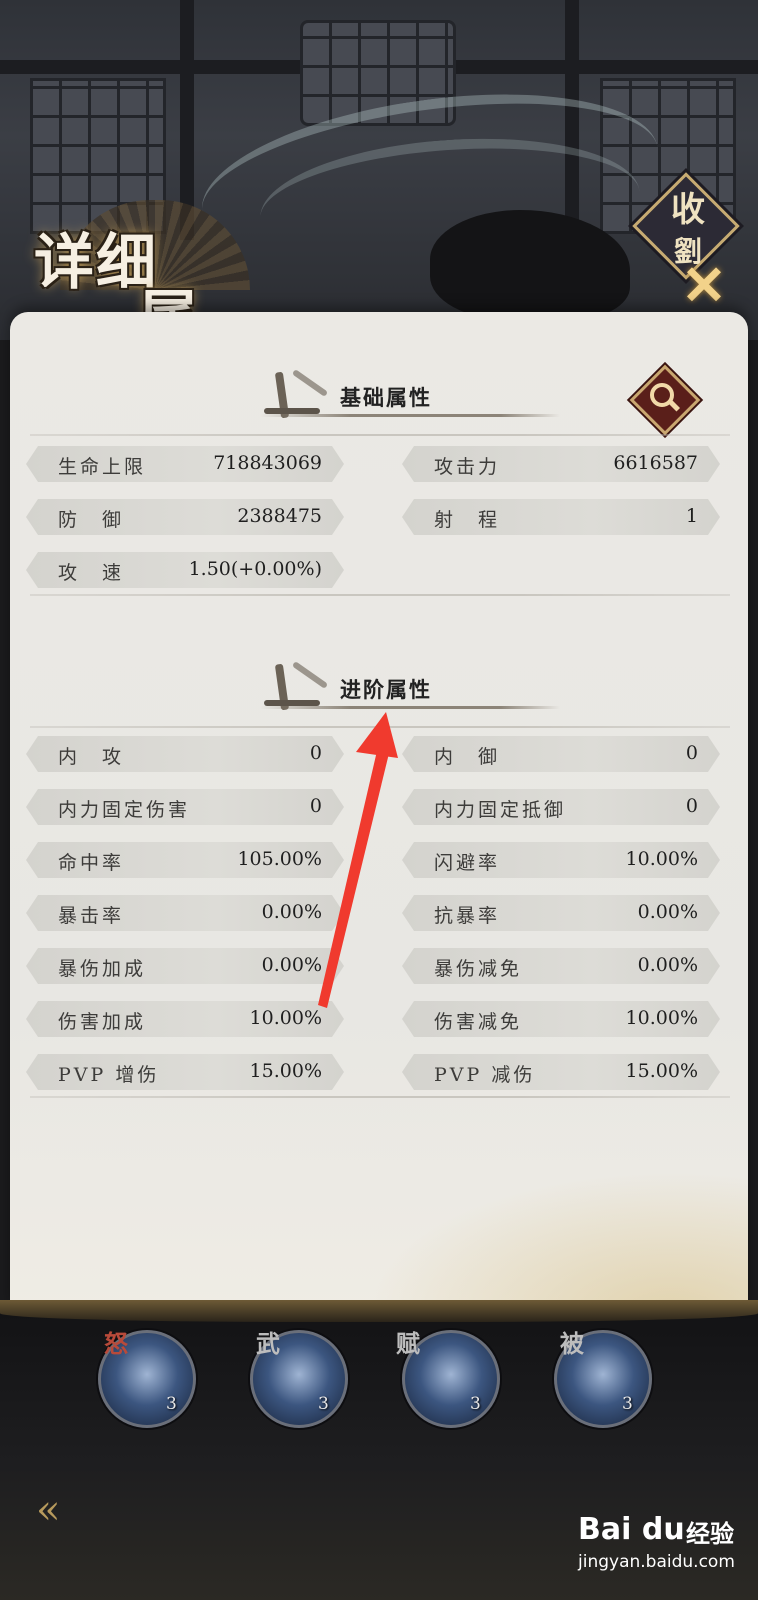 This screenshot has width=758, height=1600. I want to click on stat-row-range: 射 程 1, so click(561, 517).